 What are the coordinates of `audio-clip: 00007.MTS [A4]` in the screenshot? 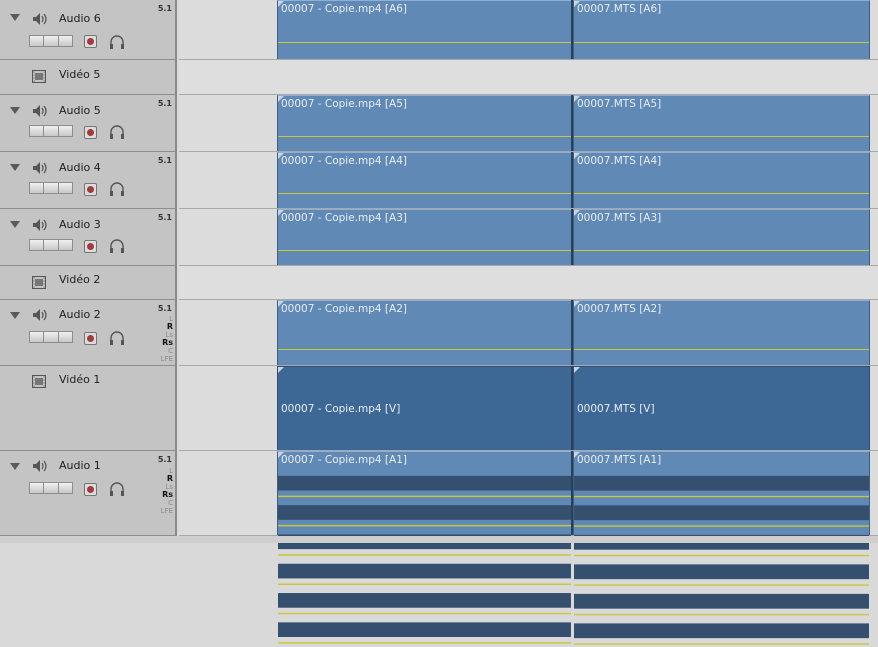 It's located at (721, 180).